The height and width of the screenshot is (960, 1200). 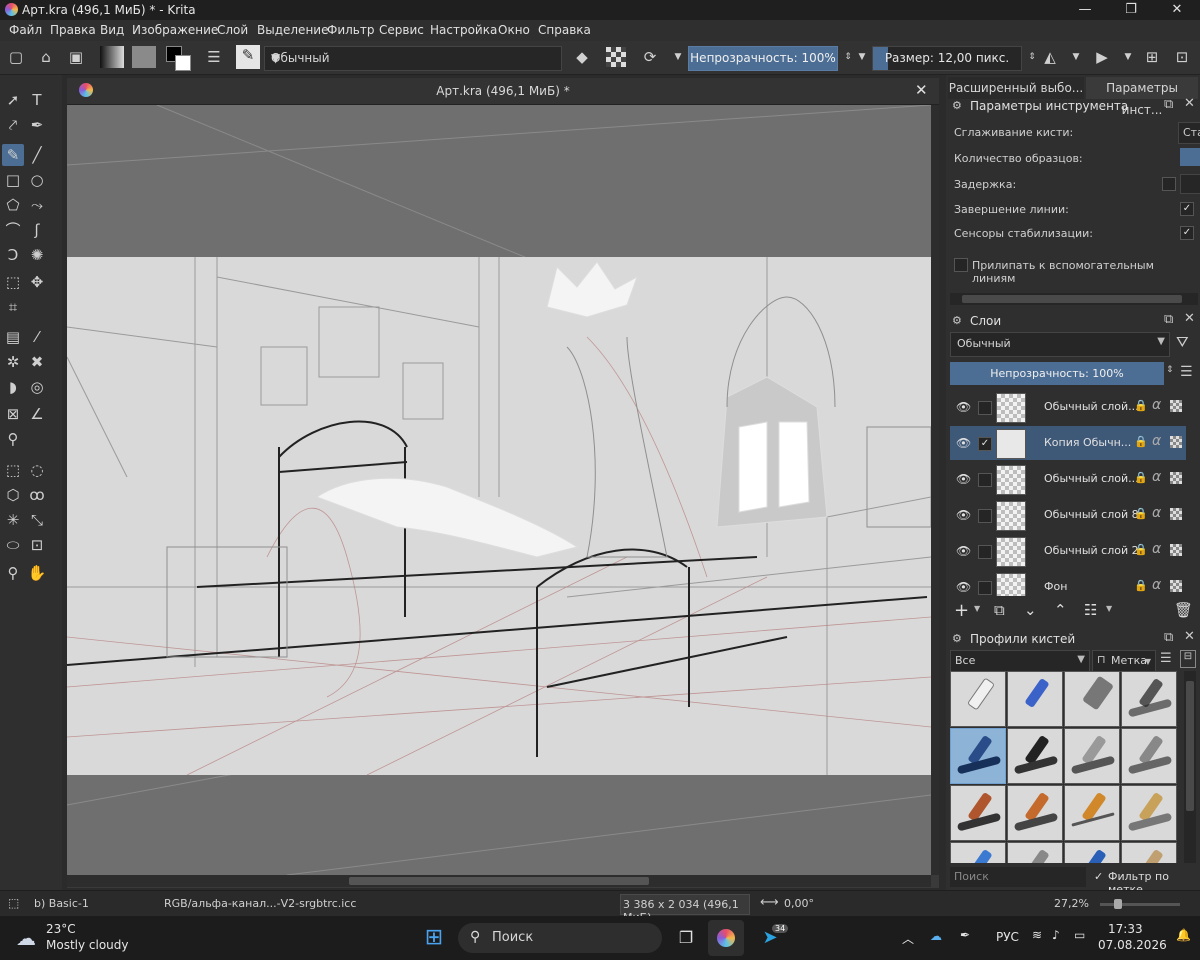 What do you see at coordinates (1187, 209) in the screenshot?
I see `finish-line-checkbox: ✓` at bounding box center [1187, 209].